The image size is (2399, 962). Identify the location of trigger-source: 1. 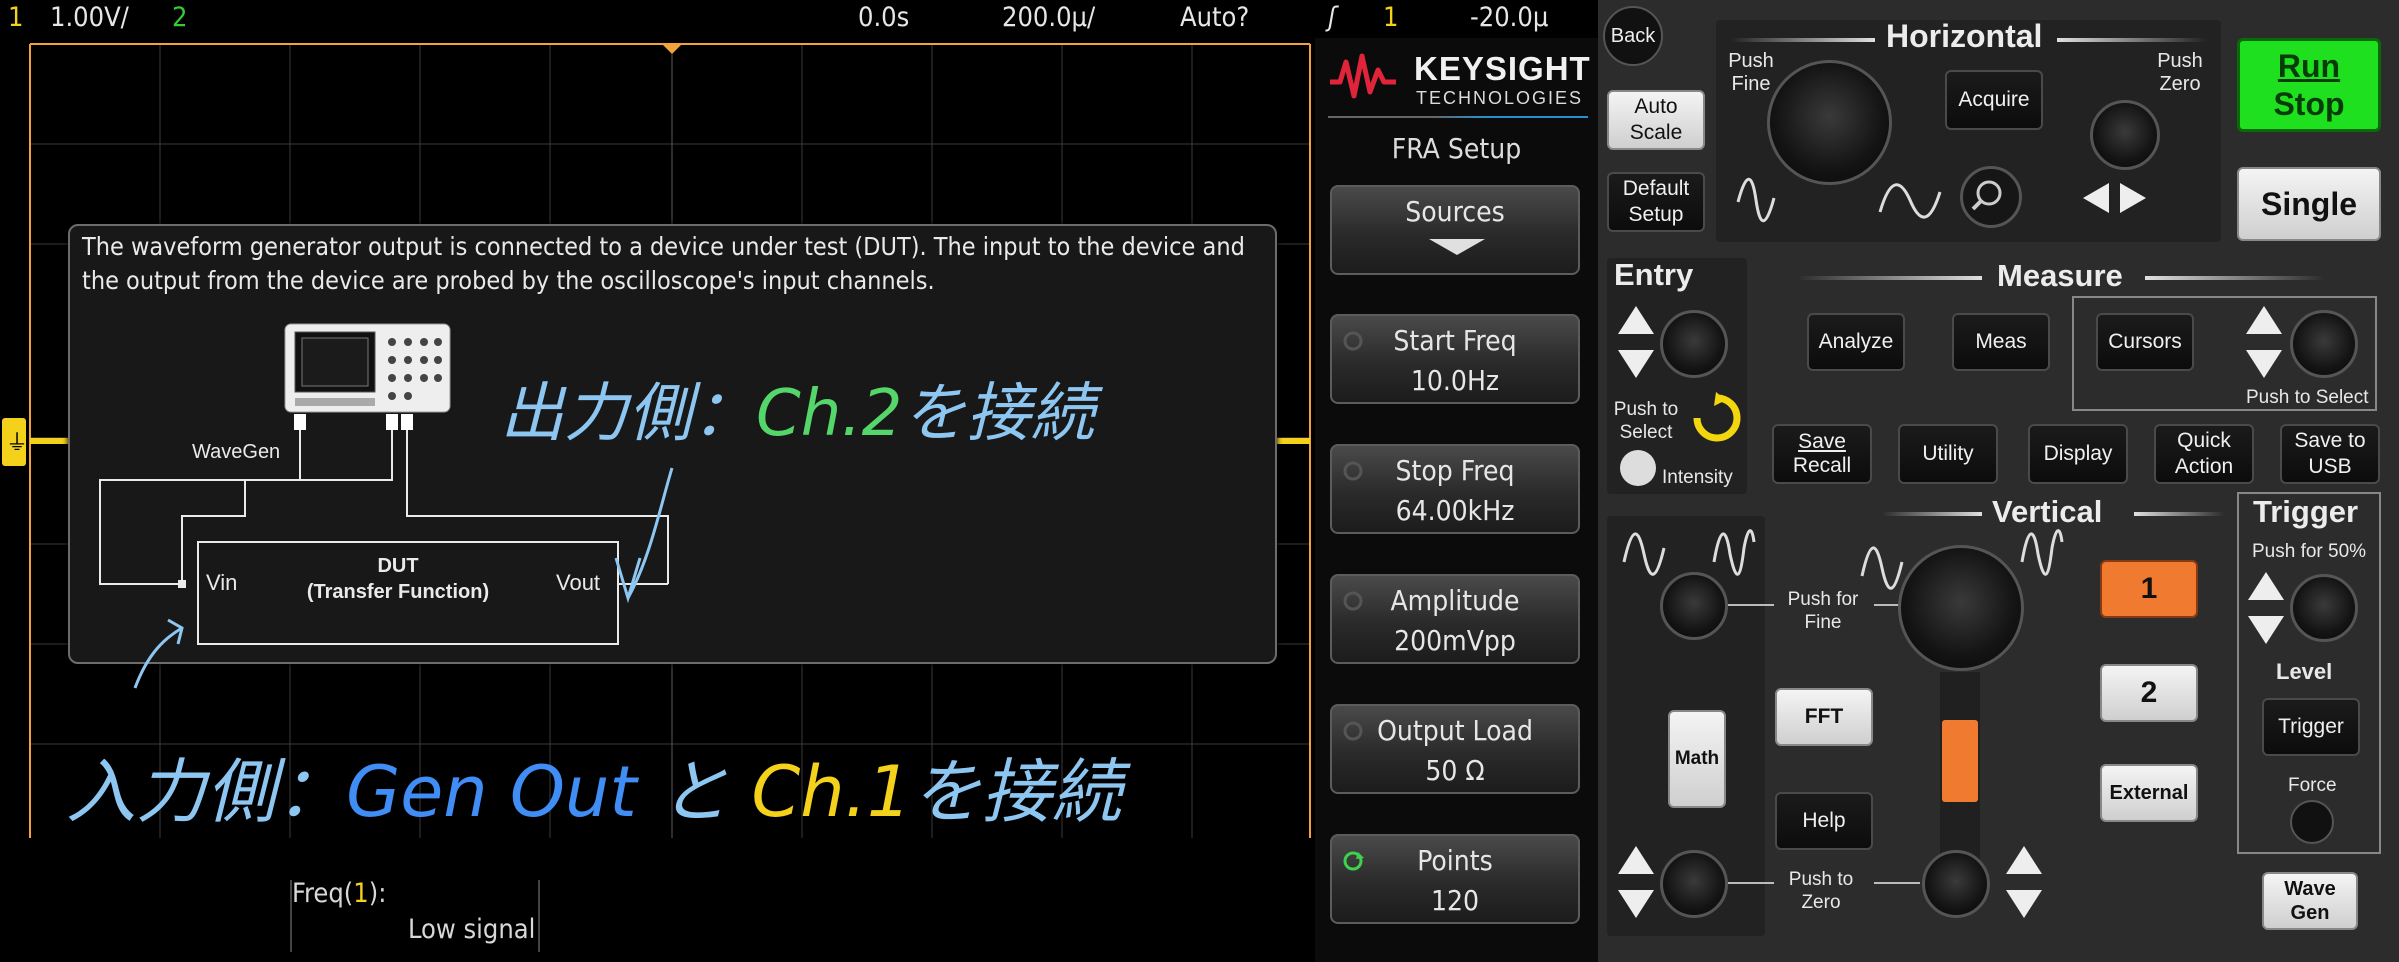
(1390, 17).